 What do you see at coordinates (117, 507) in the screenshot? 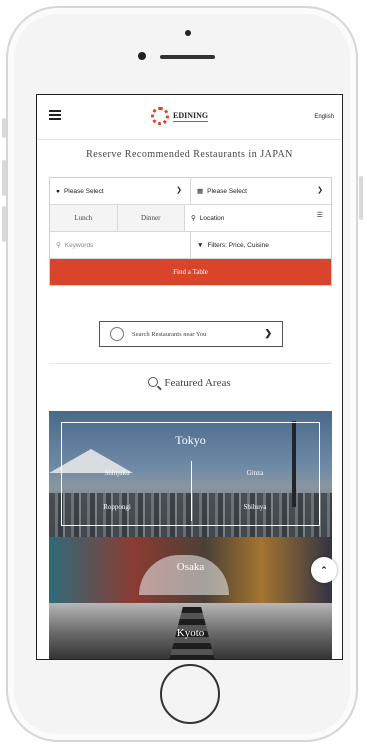
I see `subarea-roppongi: Roppongi` at bounding box center [117, 507].